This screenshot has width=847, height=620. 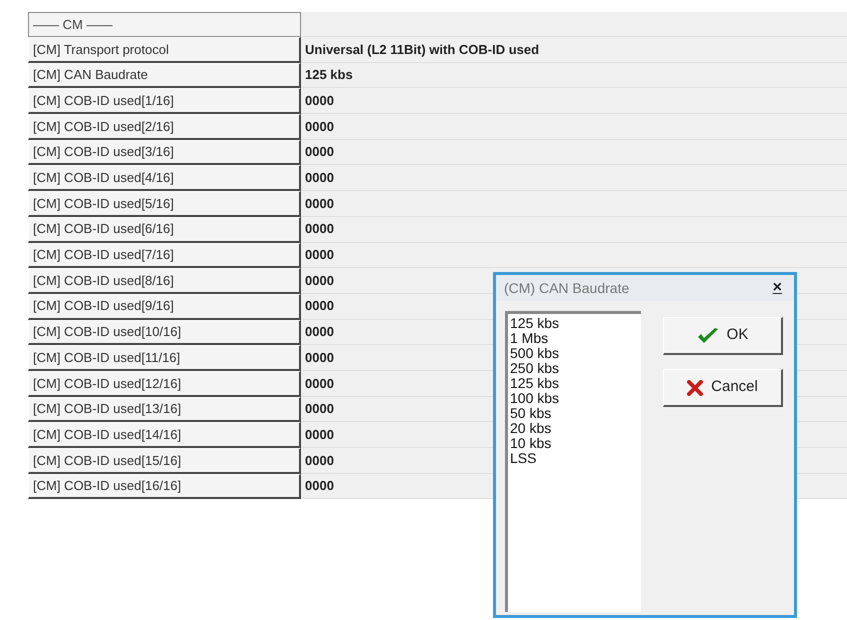 What do you see at coordinates (164, 435) in the screenshot?
I see `property-name: [CM] COB-ID used[14/16]` at bounding box center [164, 435].